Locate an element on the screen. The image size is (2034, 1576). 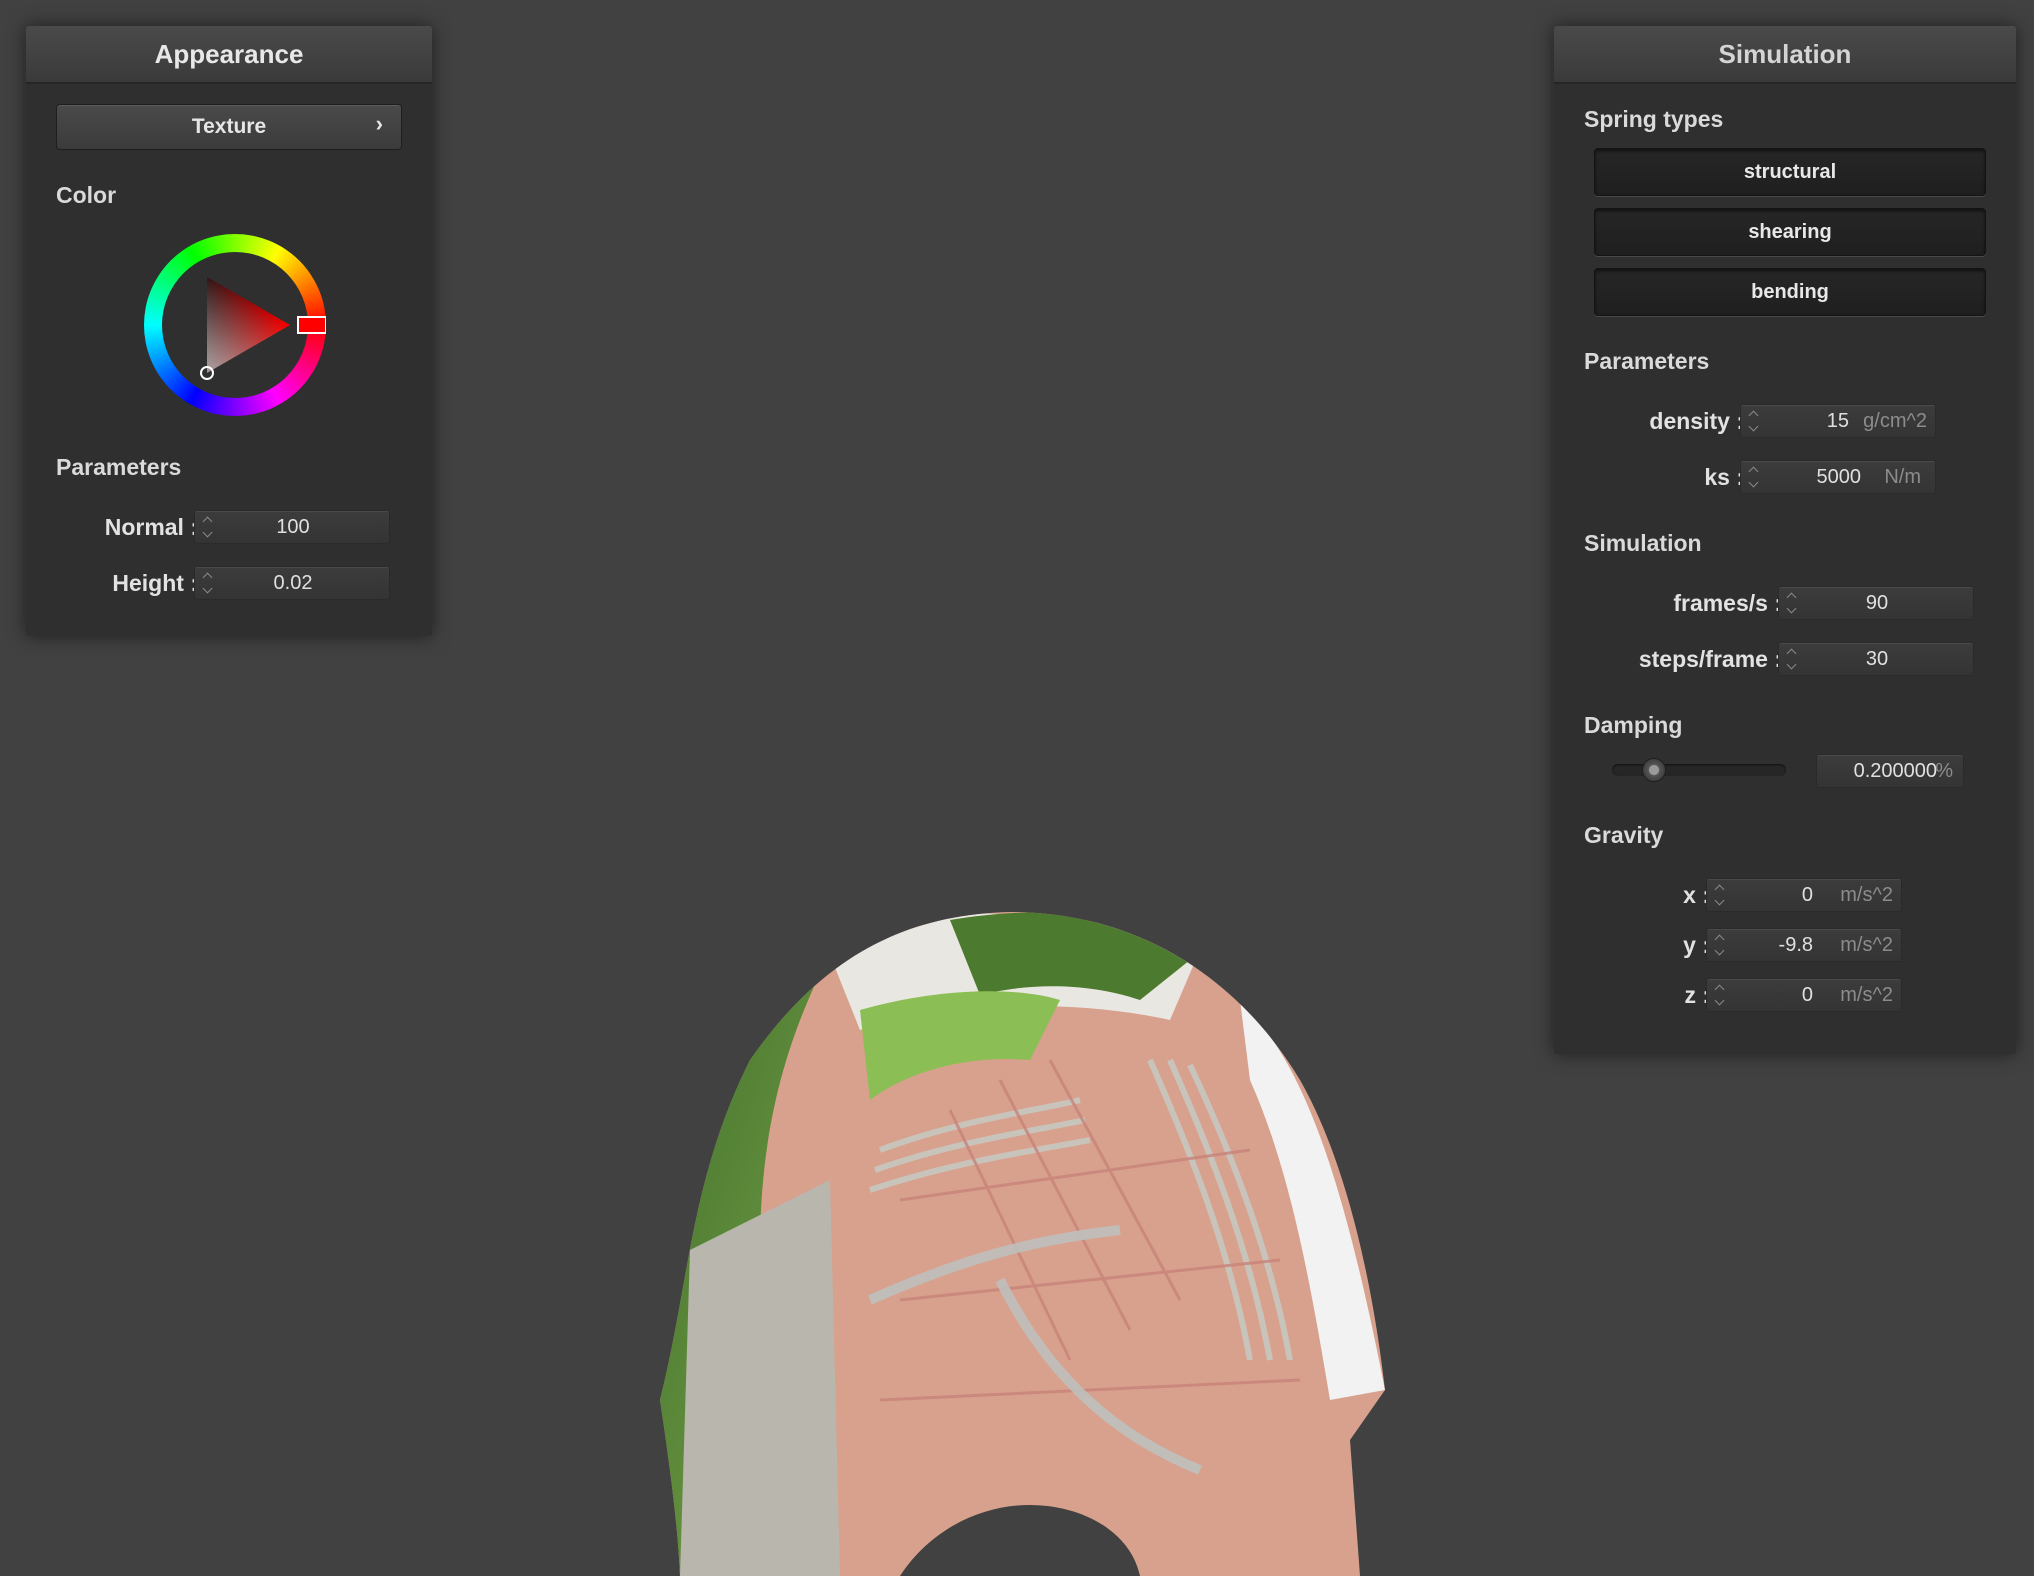
damping-unit: % is located at coordinates (1944, 771).